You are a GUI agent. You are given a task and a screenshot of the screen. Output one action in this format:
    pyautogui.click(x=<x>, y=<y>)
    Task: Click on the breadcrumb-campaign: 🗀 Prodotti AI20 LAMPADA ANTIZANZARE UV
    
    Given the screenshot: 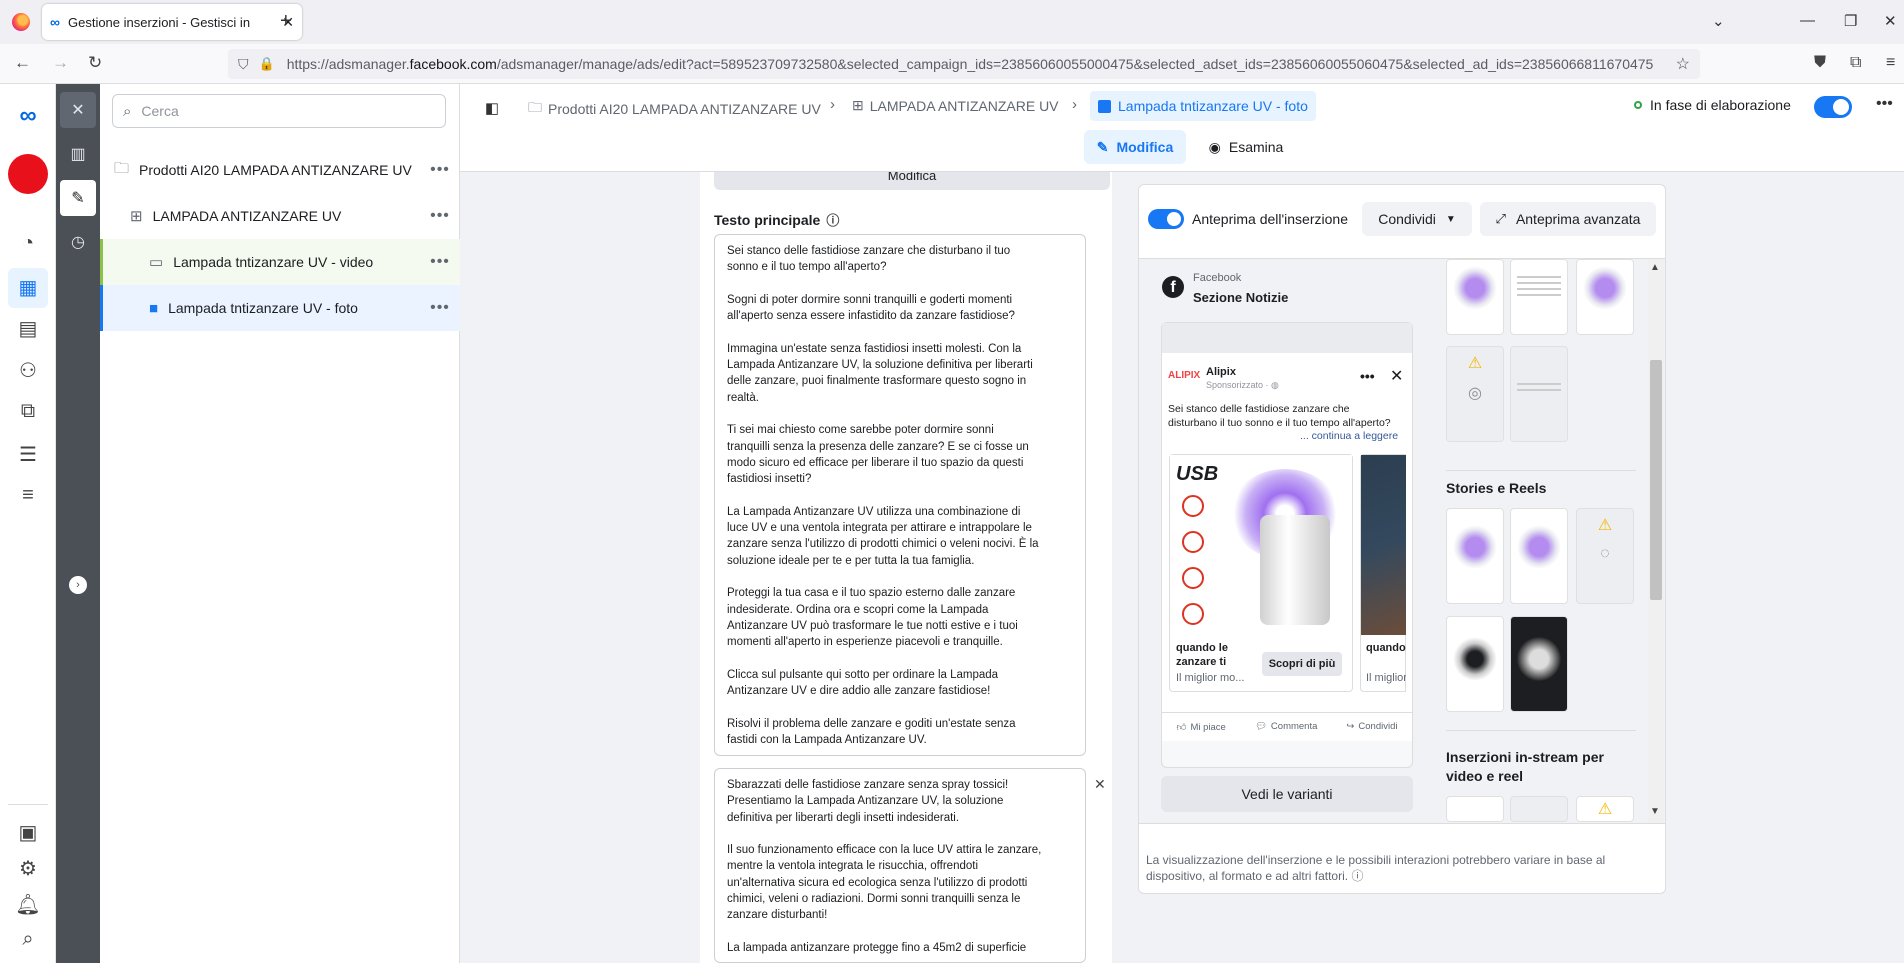 What is the action you would take?
    pyautogui.click(x=674, y=109)
    